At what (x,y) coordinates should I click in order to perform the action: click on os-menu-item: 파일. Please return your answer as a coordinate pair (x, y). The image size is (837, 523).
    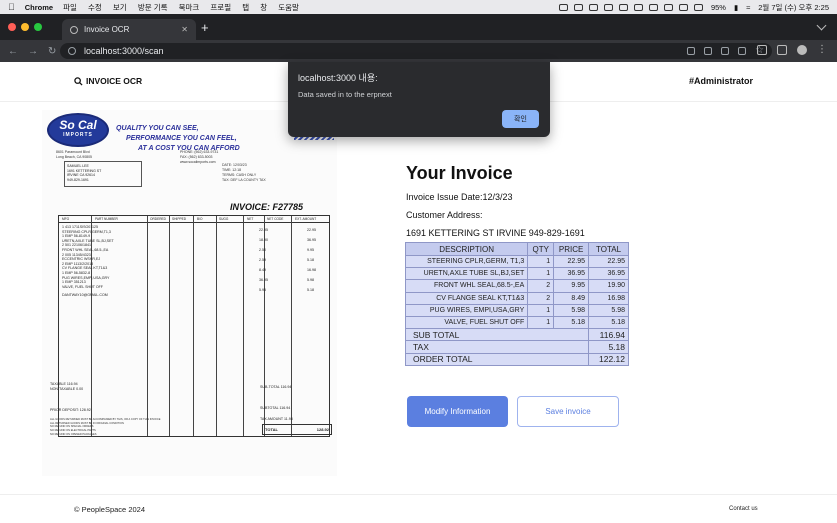
    Looking at the image, I should click on (70, 7).